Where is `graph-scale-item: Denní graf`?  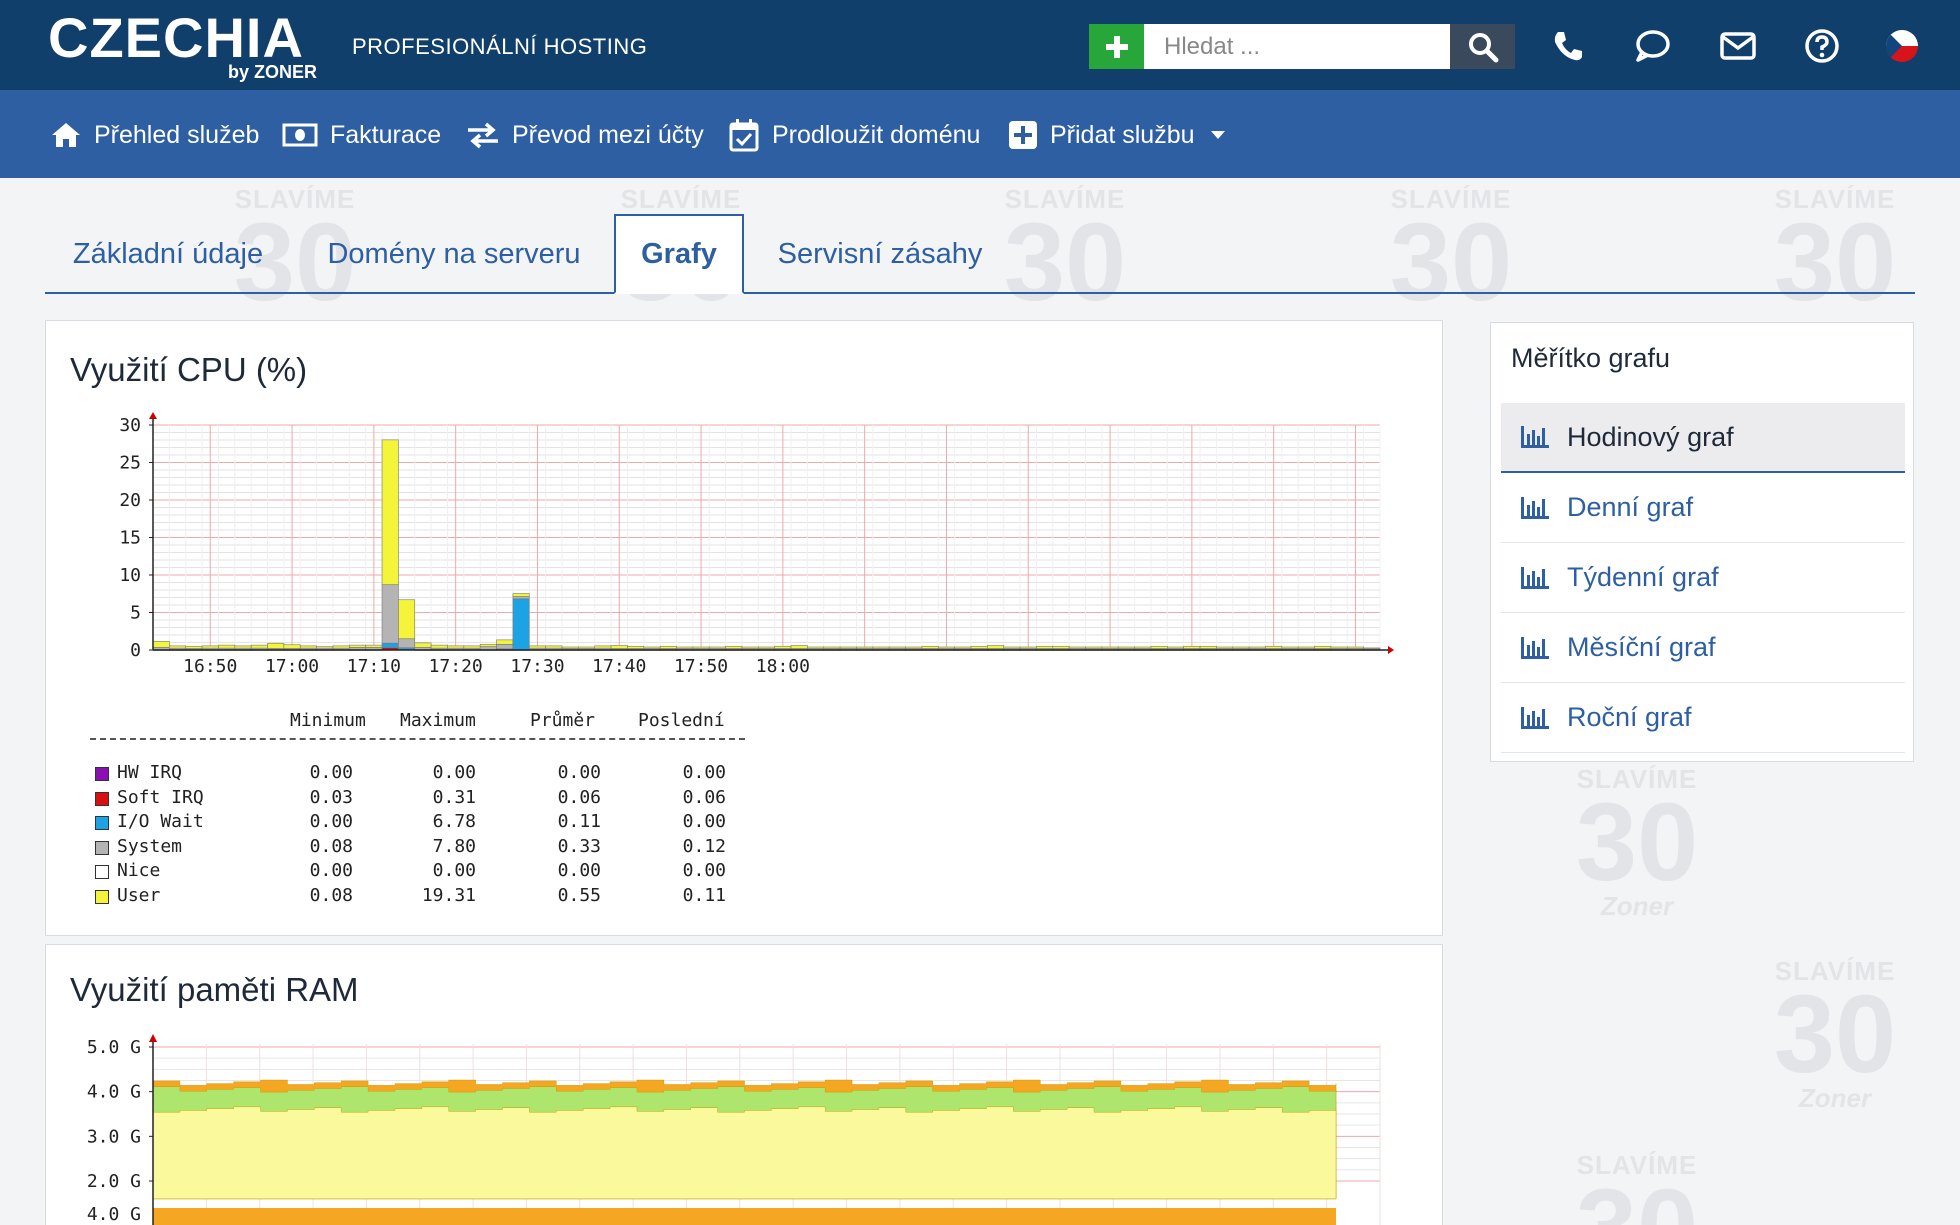
graph-scale-item: Denní graf is located at coordinates (1703, 508).